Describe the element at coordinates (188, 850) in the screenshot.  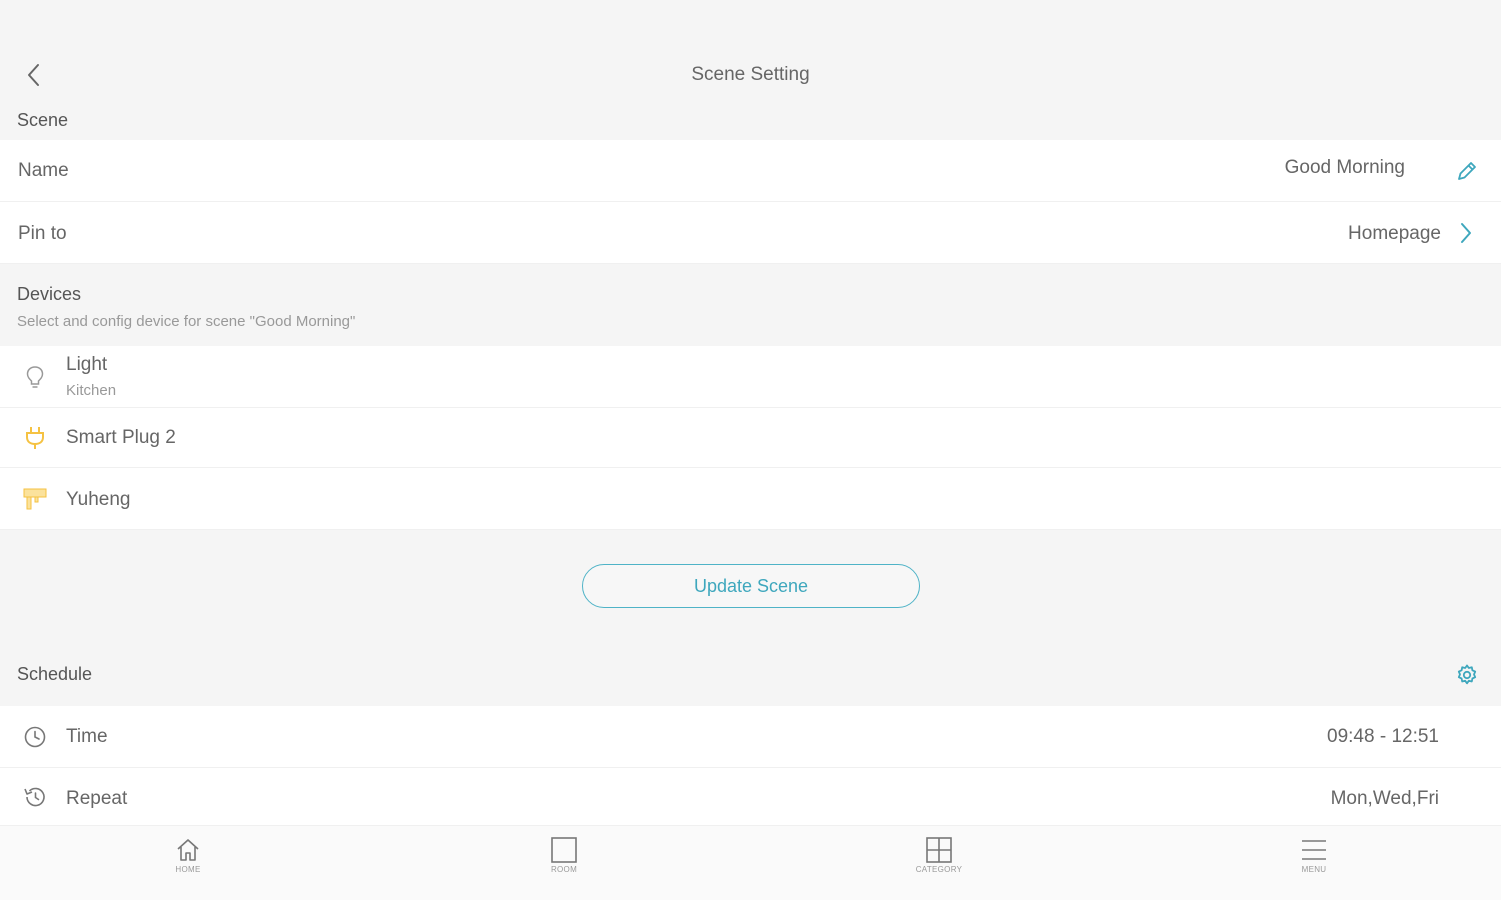
I see `home-icon` at that location.